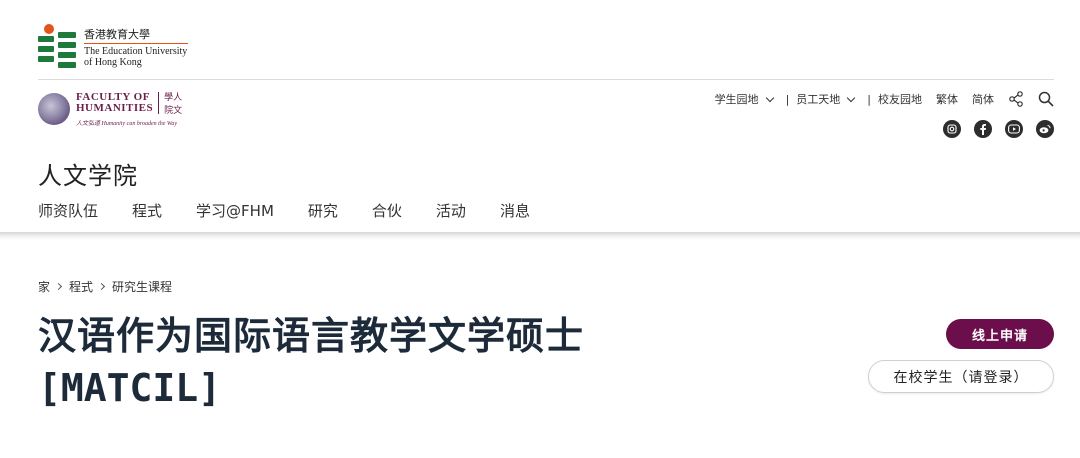 The width and height of the screenshot is (1080, 458). Describe the element at coordinates (1045, 129) in the screenshot. I see `weibo-icon` at that location.